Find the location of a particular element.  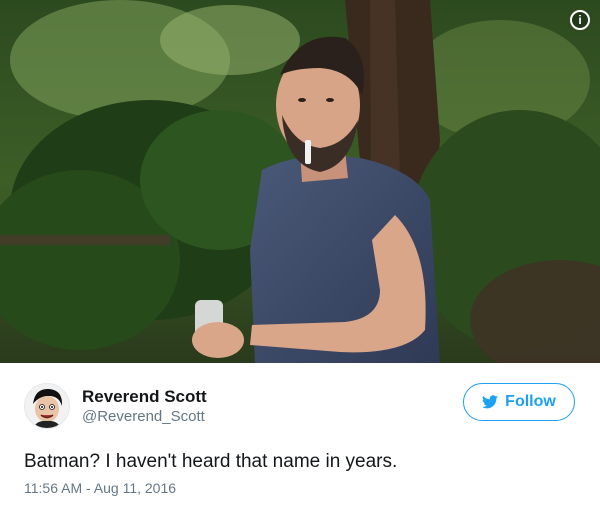

tweet-timestamp: 11:56 AM - Aug 11, 2016 is located at coordinates (100, 488).